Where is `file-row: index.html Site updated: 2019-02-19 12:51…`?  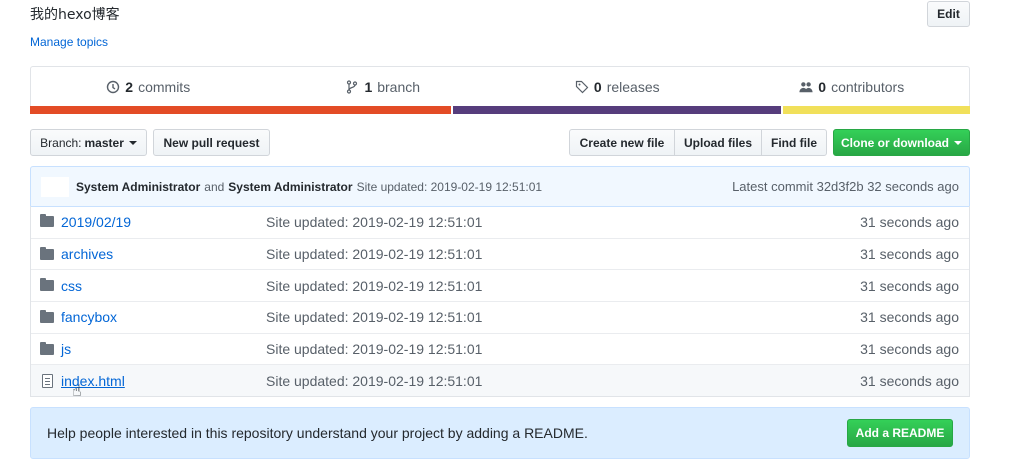 file-row: index.html Site updated: 2019-02-19 12:51… is located at coordinates (500, 380).